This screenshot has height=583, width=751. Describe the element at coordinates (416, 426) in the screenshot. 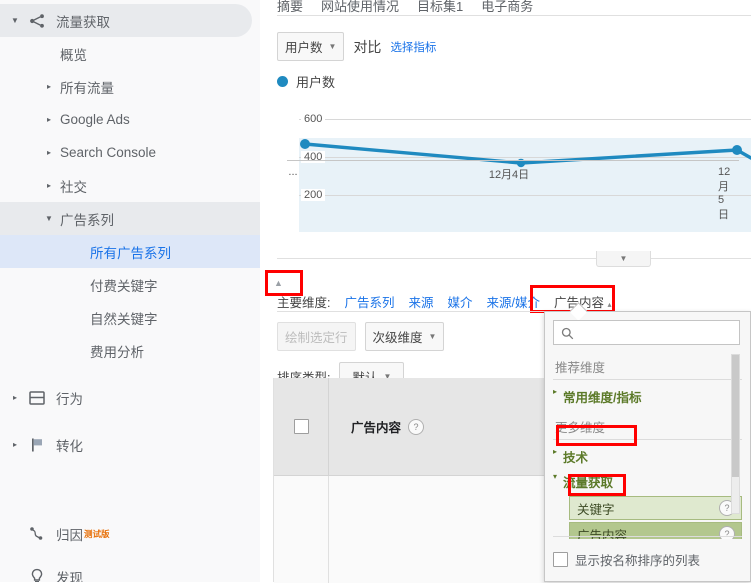

I see `help-icon: ?` at that location.